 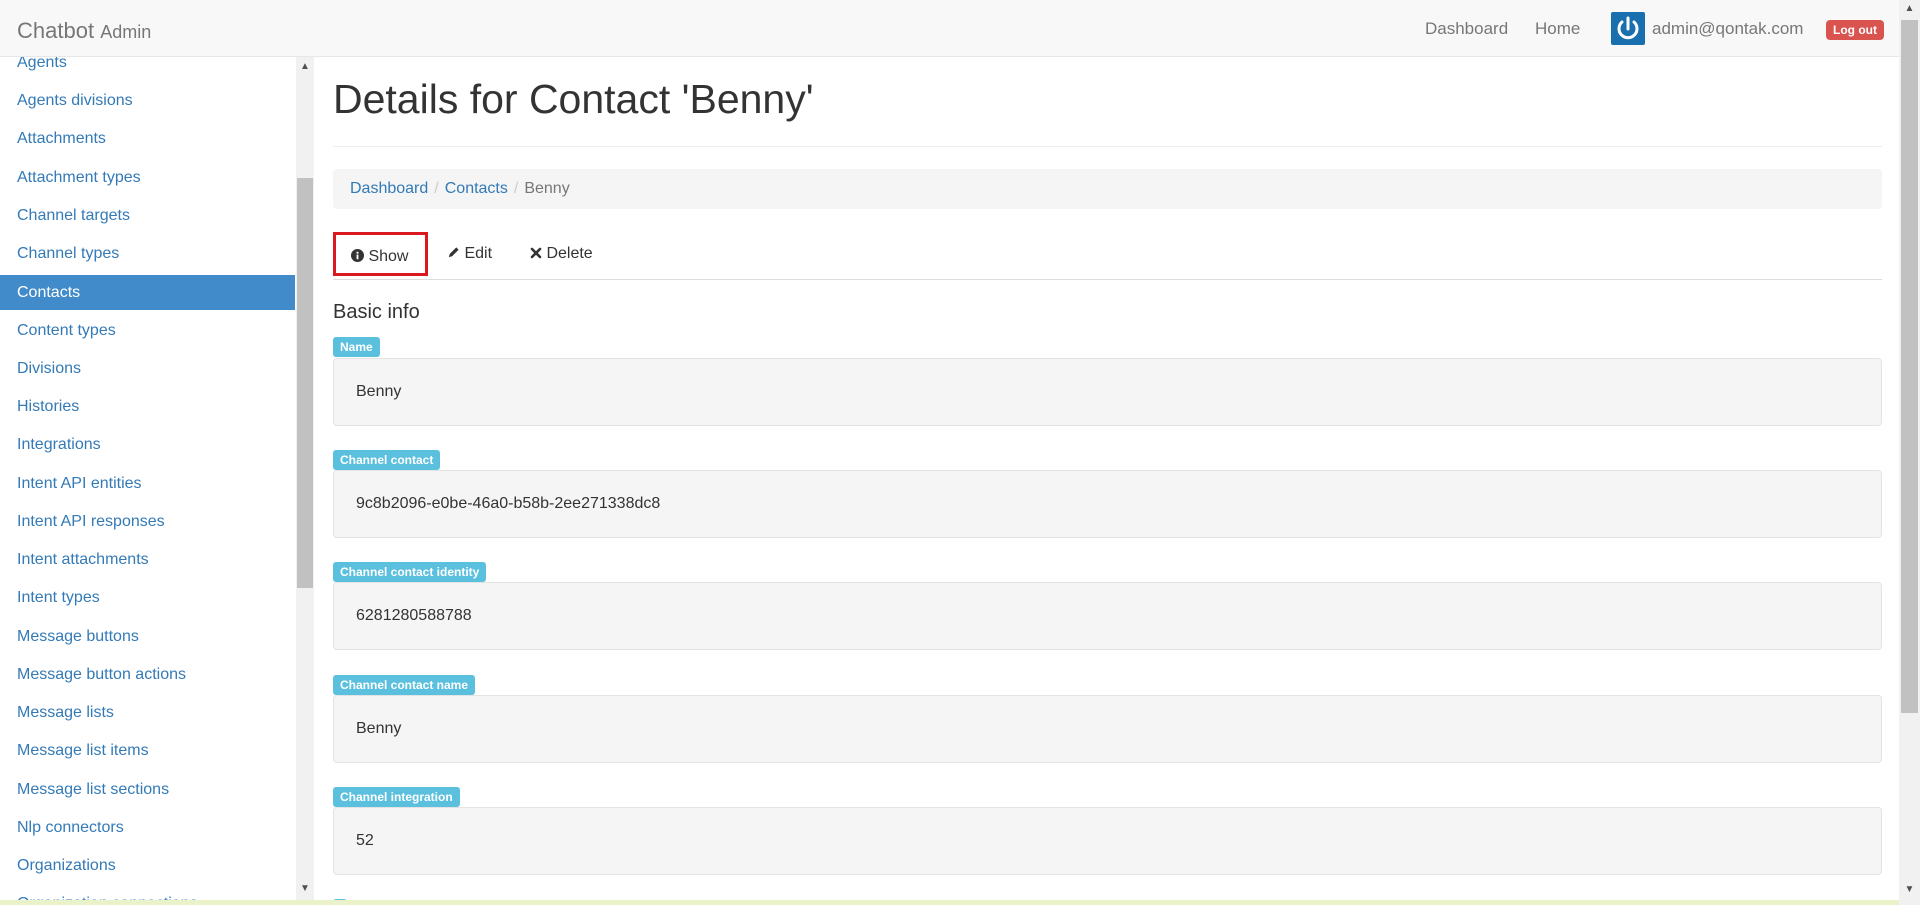 I want to click on brand-subtitle: Admin, so click(x=126, y=32).